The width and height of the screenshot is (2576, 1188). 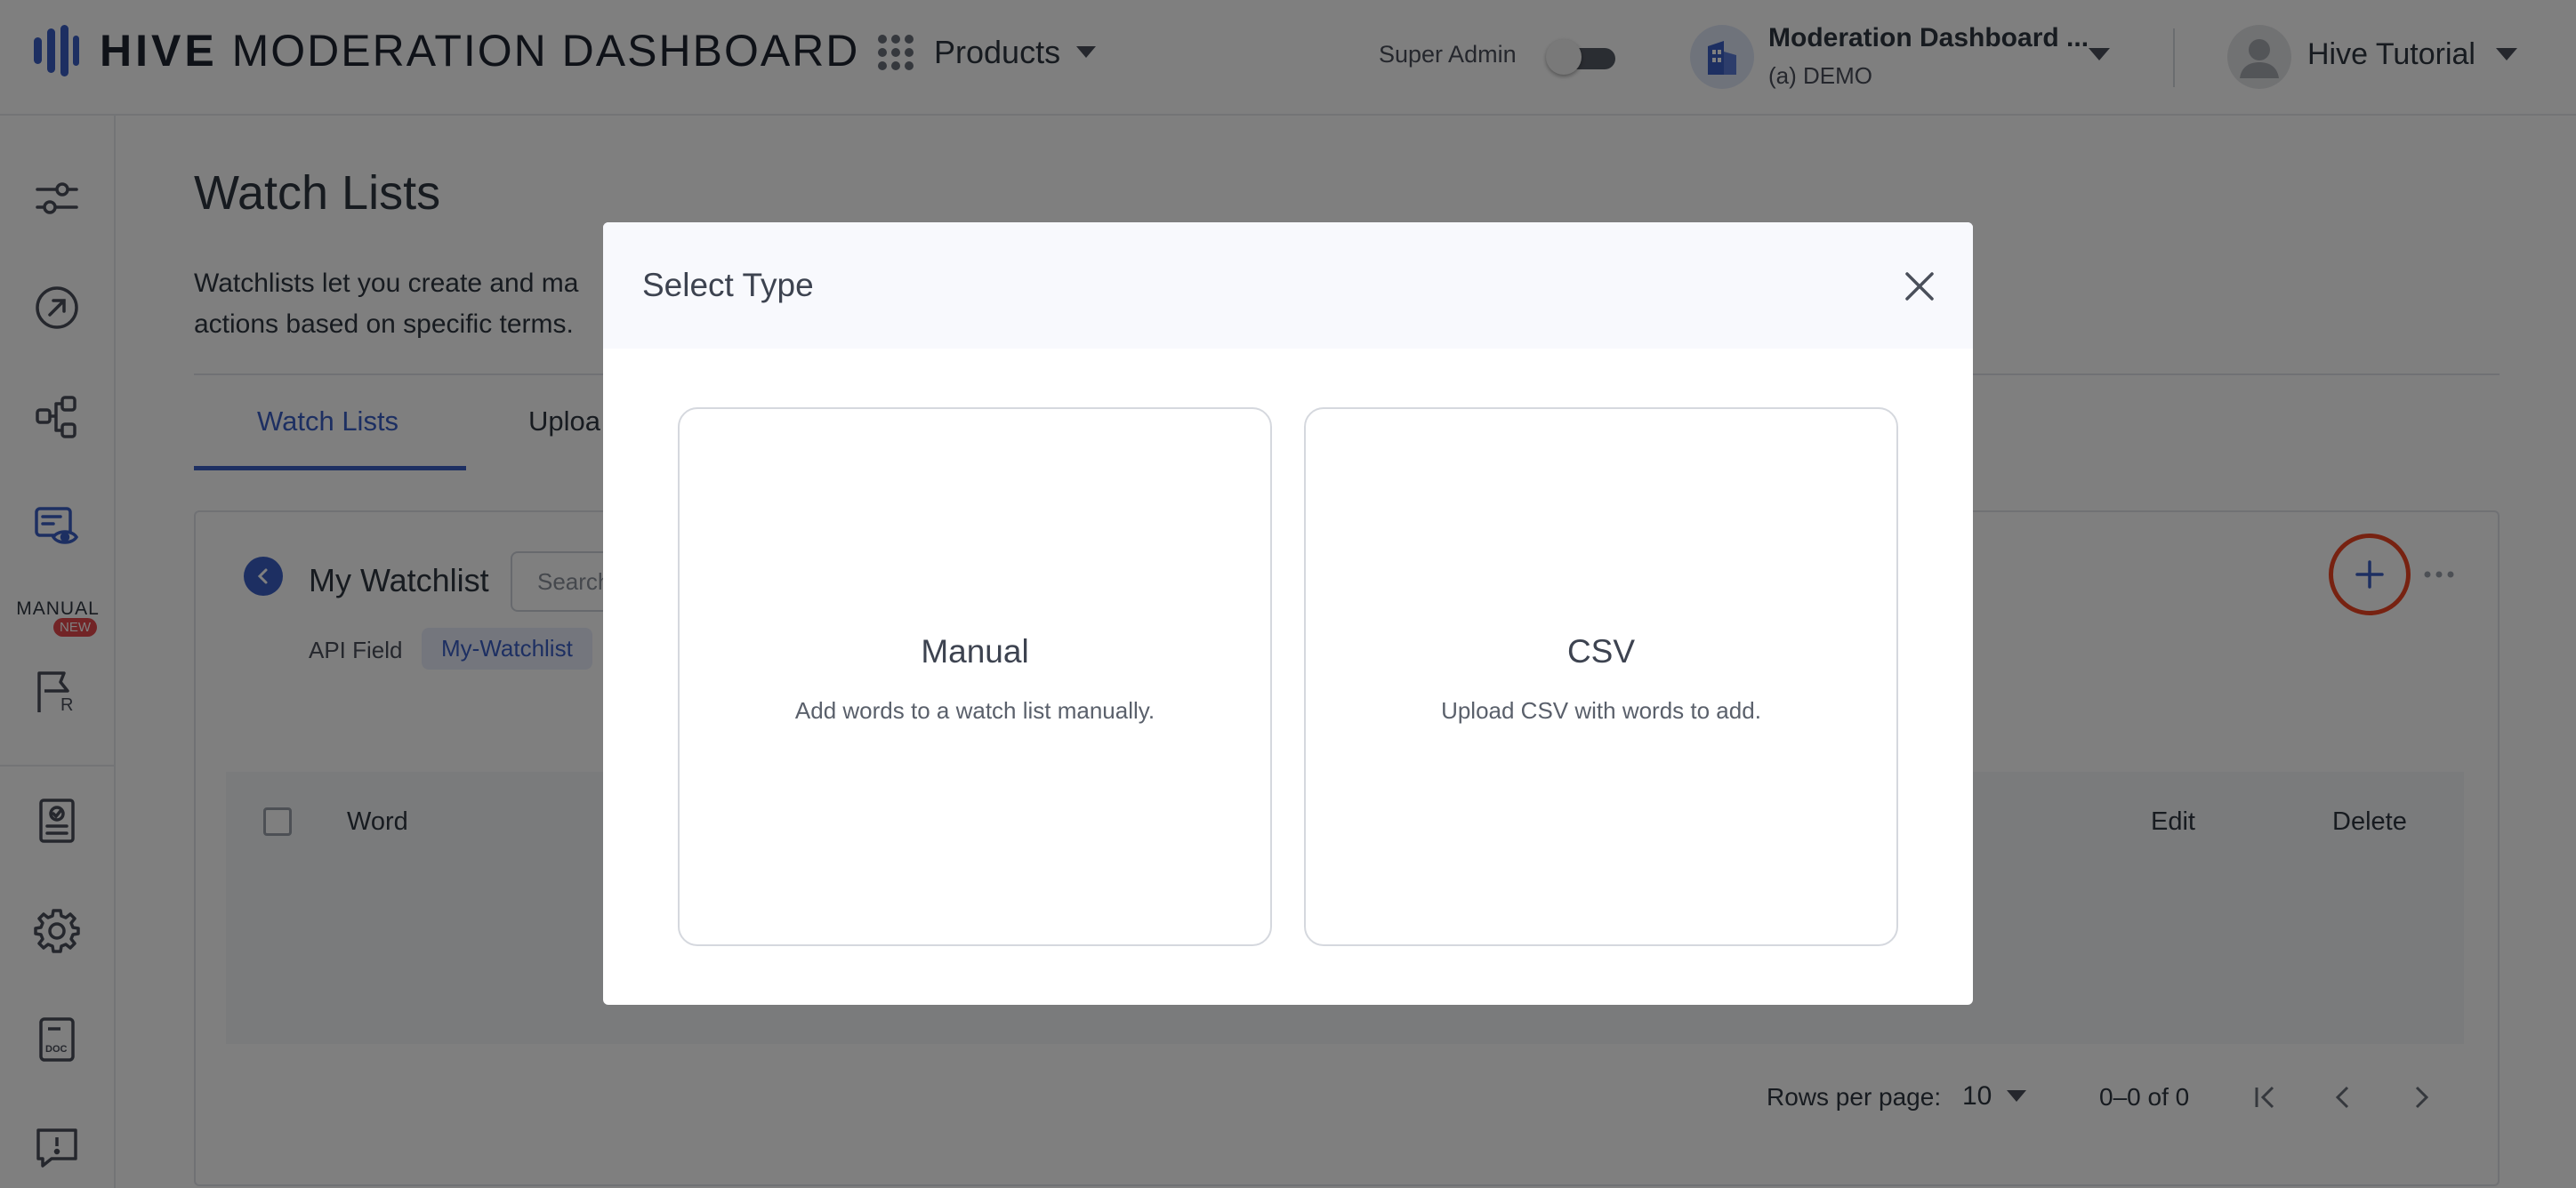 I want to click on option-manual-description: Add words to a watch list manually., so click(x=974, y=710).